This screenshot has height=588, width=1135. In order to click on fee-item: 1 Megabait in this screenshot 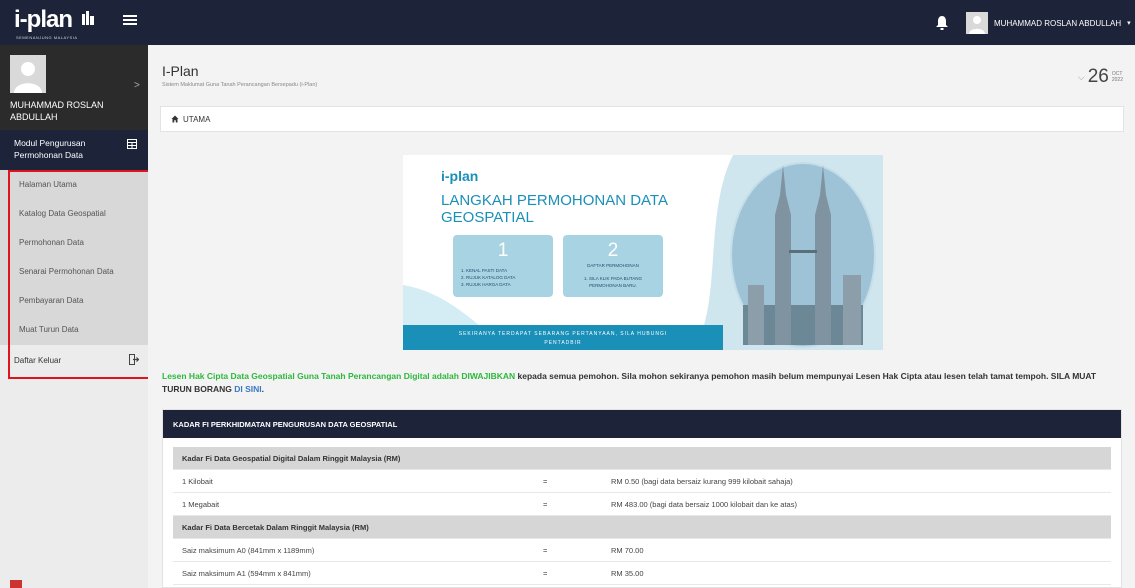, I will do `click(201, 504)`.